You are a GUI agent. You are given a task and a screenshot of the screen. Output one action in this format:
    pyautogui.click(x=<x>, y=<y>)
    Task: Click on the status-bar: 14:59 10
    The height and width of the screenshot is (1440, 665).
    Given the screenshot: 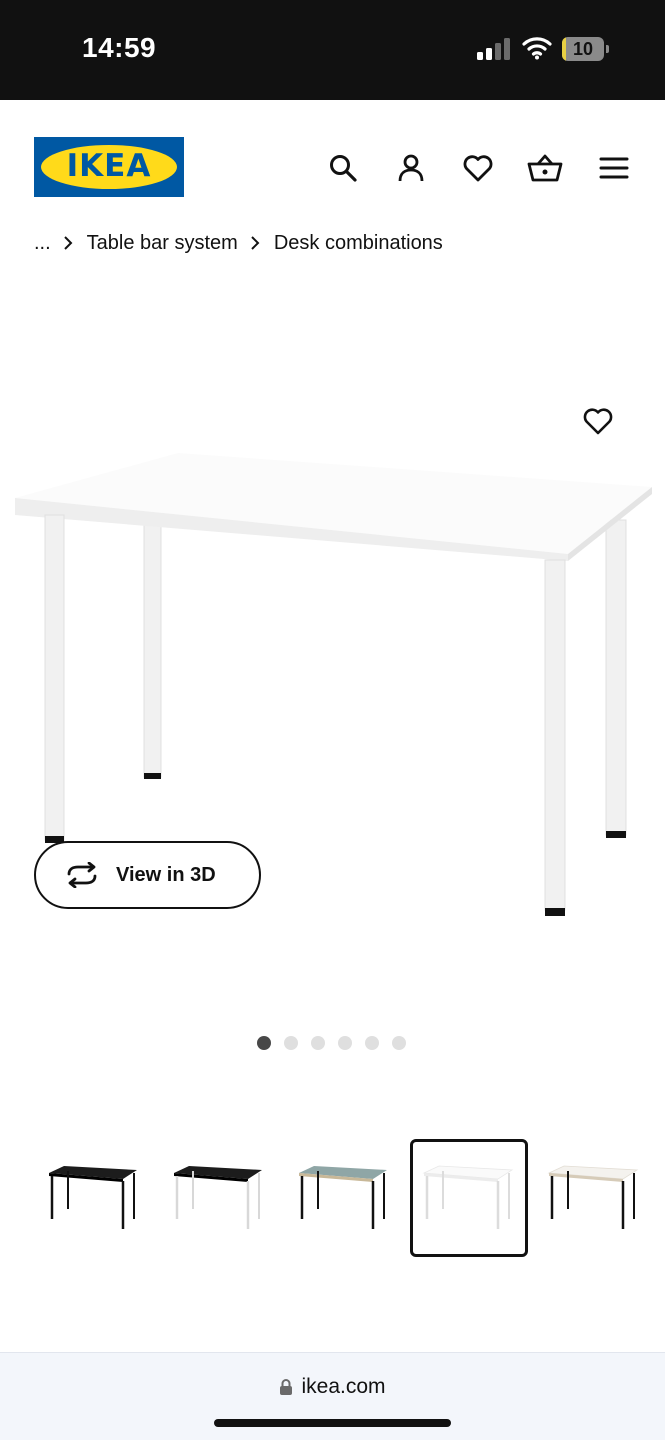 What is the action you would take?
    pyautogui.click(x=332, y=50)
    